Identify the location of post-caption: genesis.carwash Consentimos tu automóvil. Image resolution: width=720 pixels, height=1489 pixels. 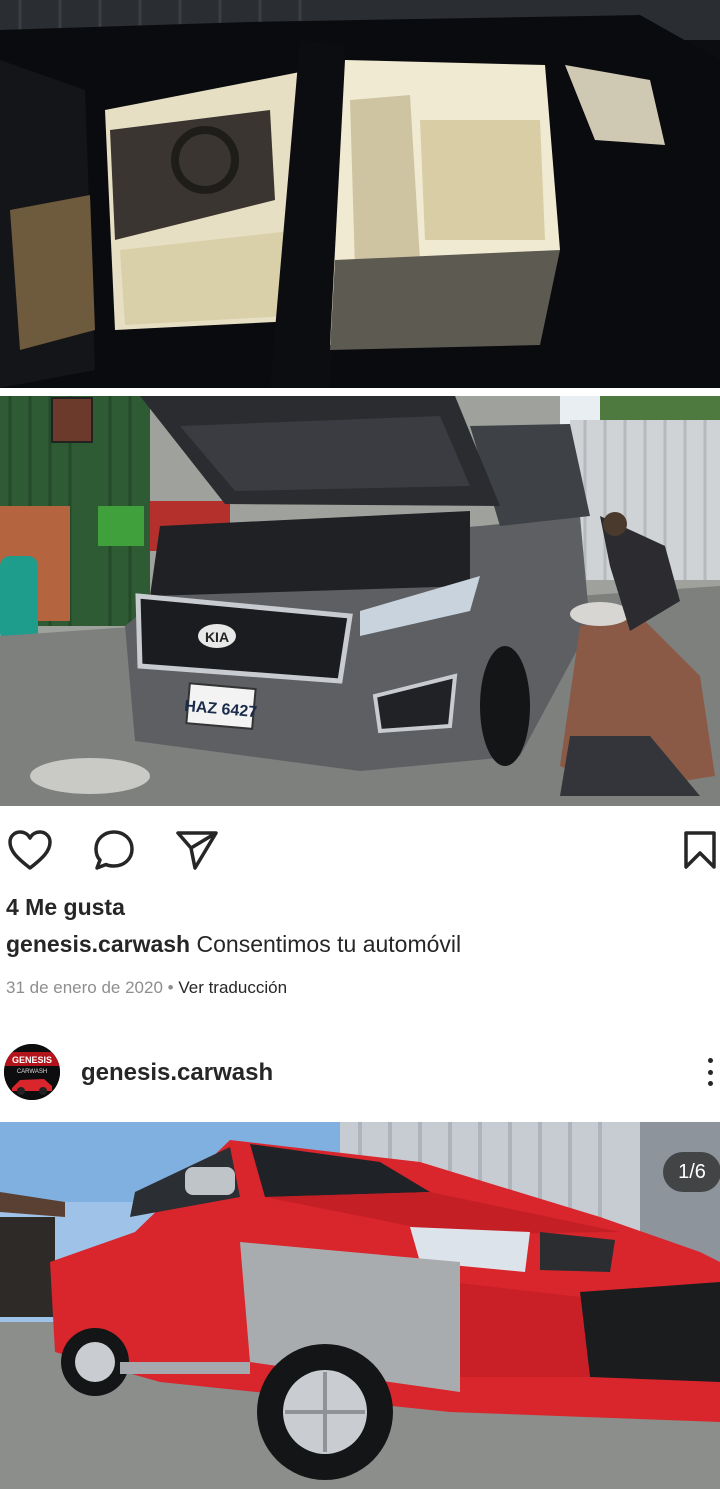
(233, 944).